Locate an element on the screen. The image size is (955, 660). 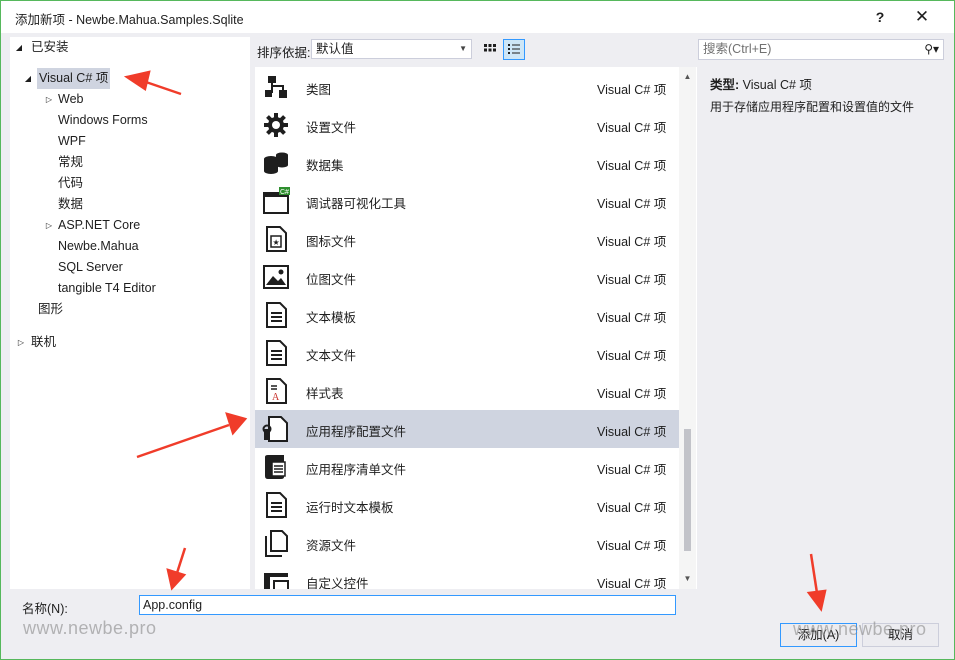
name-field-label: 名称(N): is located at coordinates (45, 609).